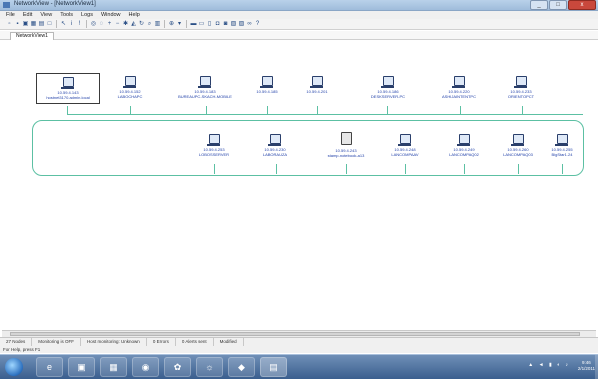 The image size is (598, 379). I want to click on taskbar-ie-icon: e, so click(49, 367).